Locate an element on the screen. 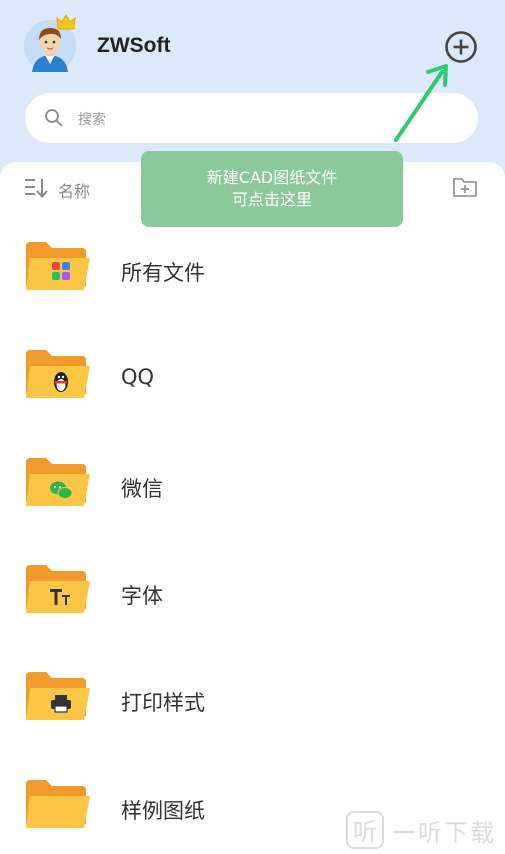  folder-label: 所有文件 is located at coordinates (163, 273).